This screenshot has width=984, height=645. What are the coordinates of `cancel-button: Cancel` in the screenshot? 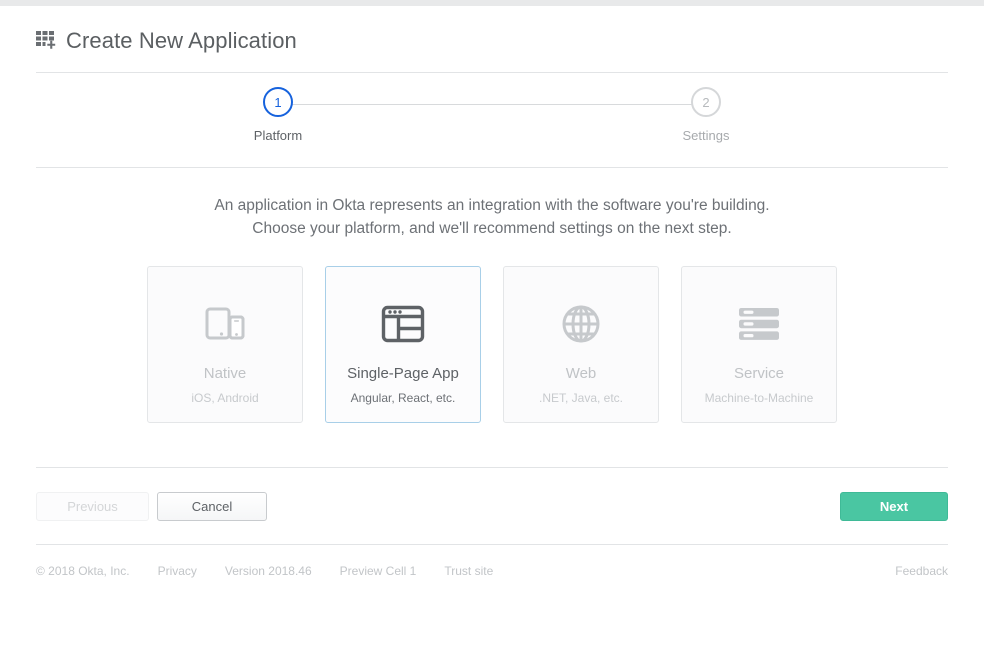 It's located at (212, 506).